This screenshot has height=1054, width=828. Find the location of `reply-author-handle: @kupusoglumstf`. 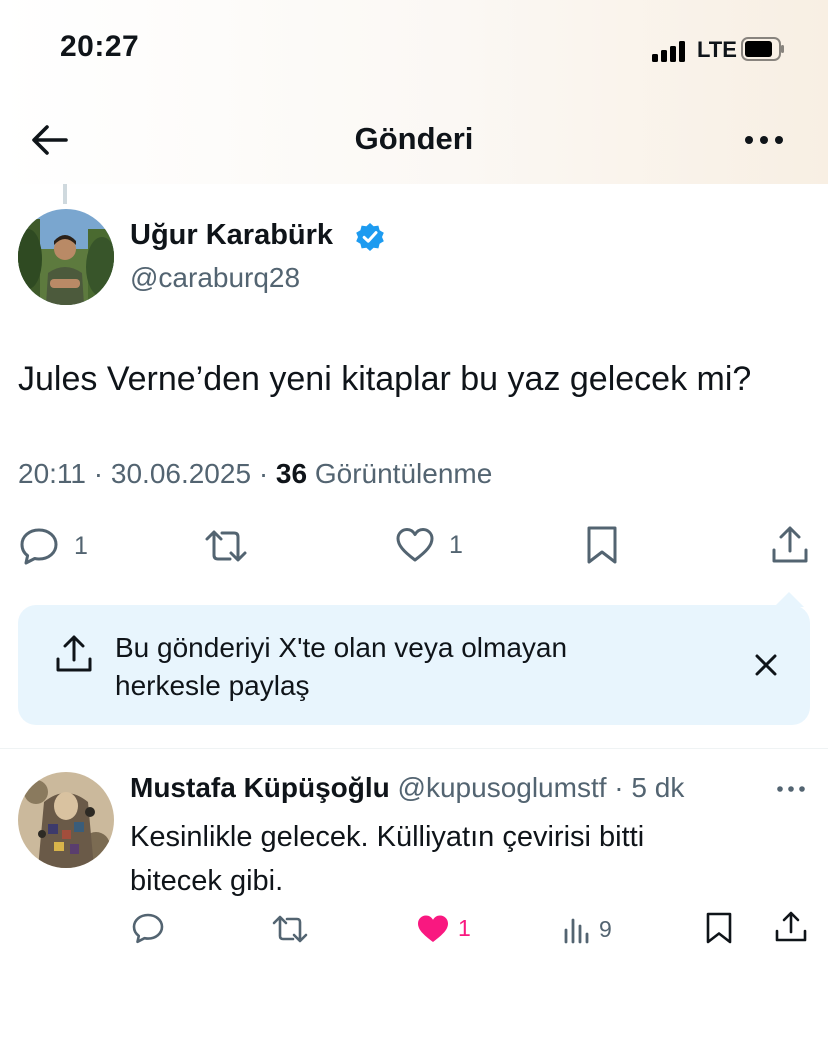

reply-author-handle: @kupusoglumstf is located at coordinates (502, 787).